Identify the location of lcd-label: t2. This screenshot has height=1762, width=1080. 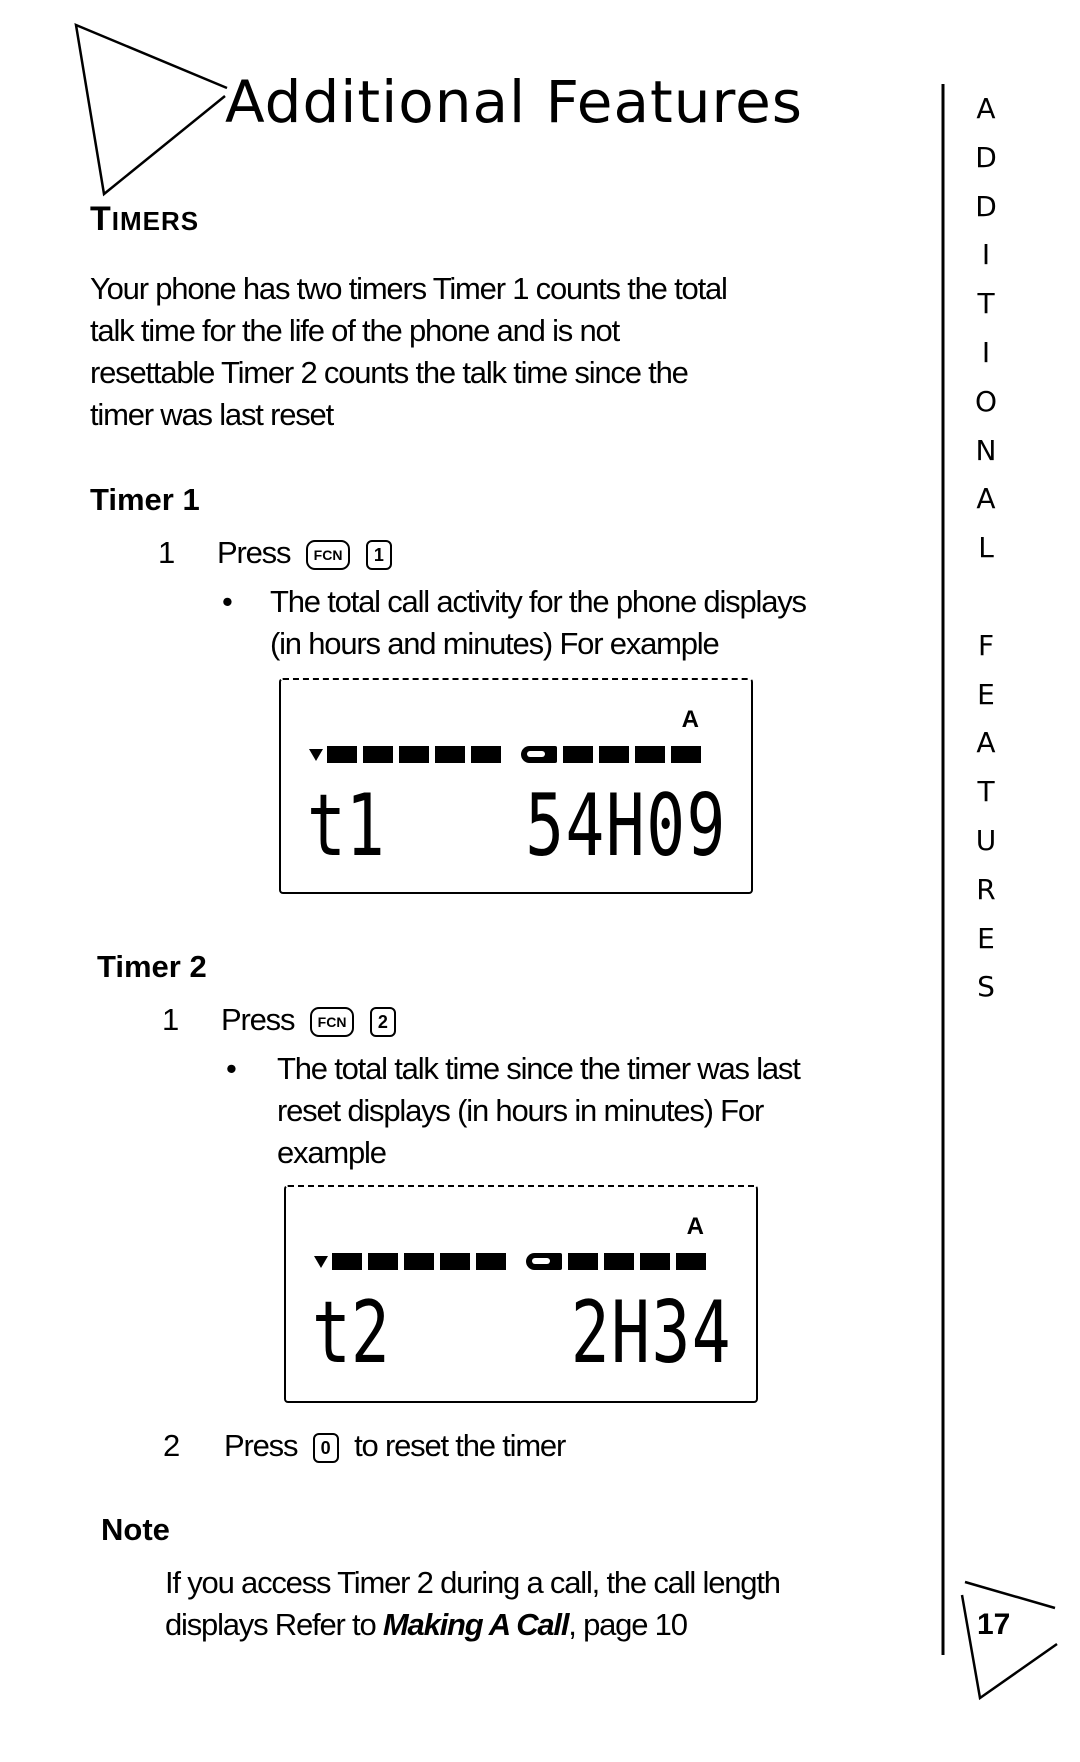
(351, 1333).